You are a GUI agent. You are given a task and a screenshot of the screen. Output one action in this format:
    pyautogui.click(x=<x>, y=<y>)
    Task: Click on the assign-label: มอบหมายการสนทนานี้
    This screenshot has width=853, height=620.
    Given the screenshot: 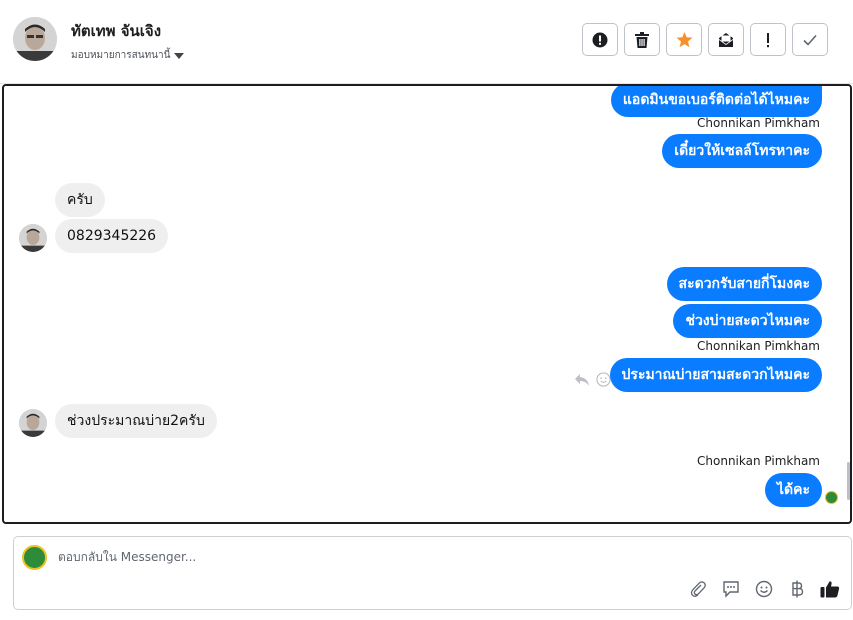 What is the action you would take?
    pyautogui.click(x=121, y=55)
    